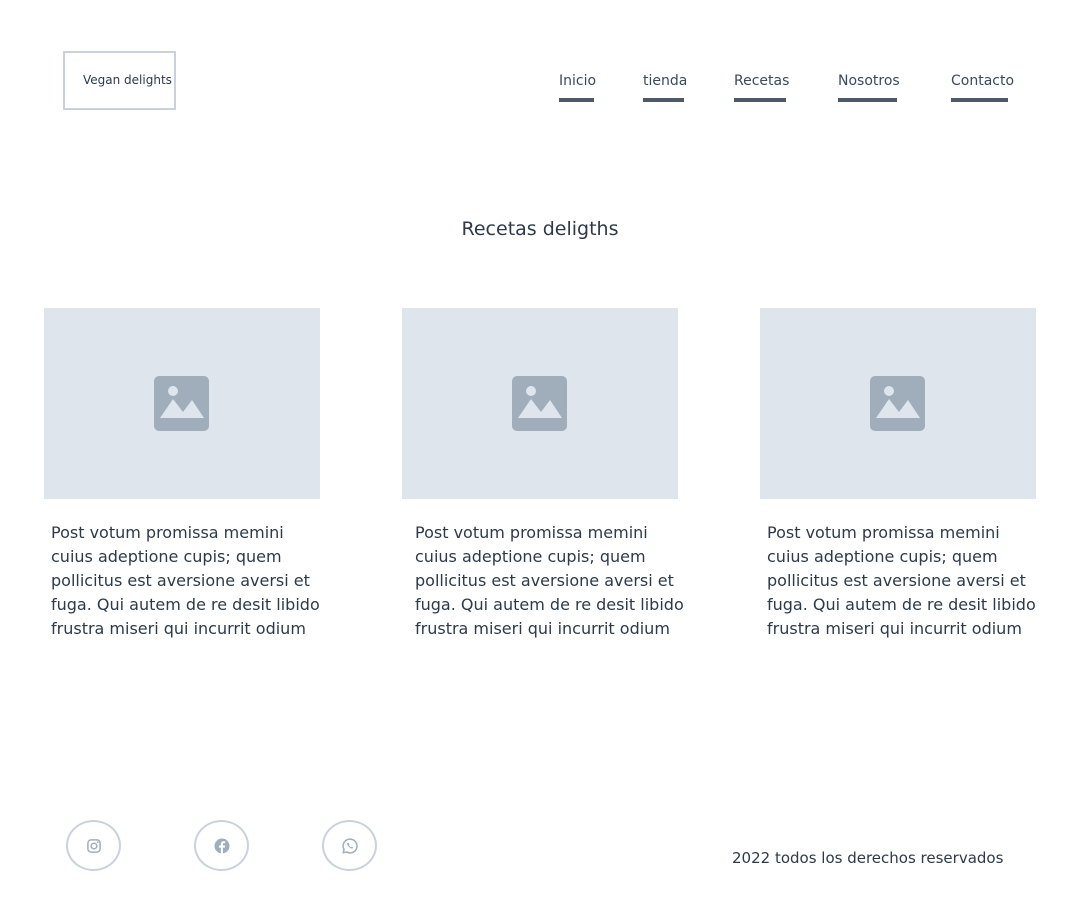 This screenshot has height=924, width=1080. I want to click on facebook-link, so click(221, 845).